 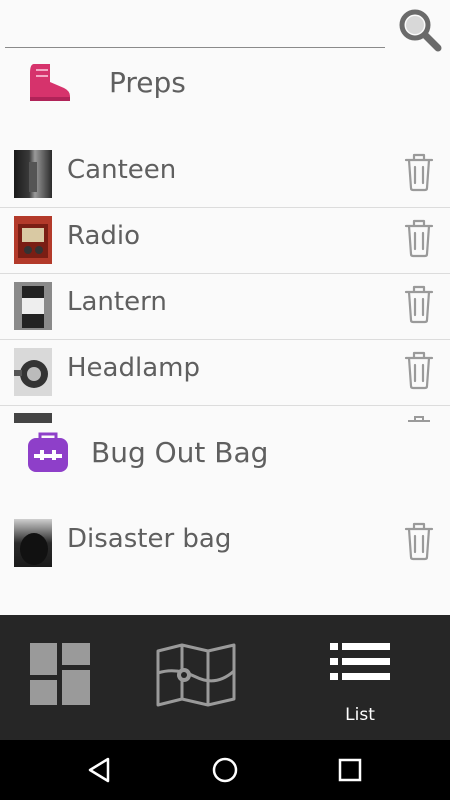 I want to click on item-label: Radio, so click(x=104, y=236).